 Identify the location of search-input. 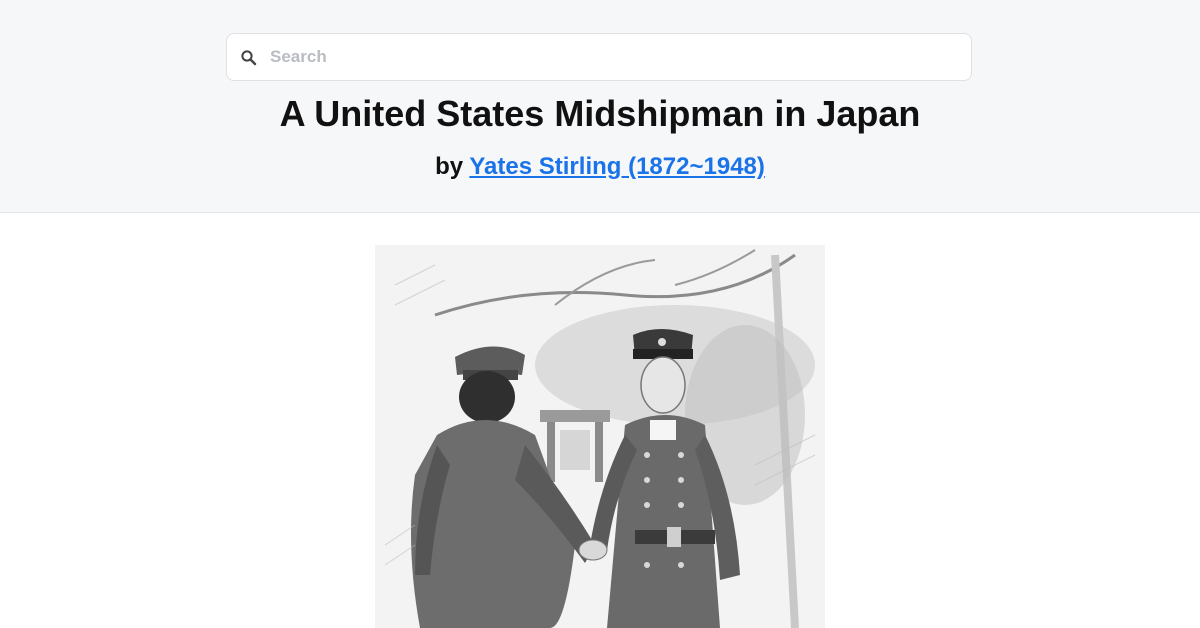
(615, 57).